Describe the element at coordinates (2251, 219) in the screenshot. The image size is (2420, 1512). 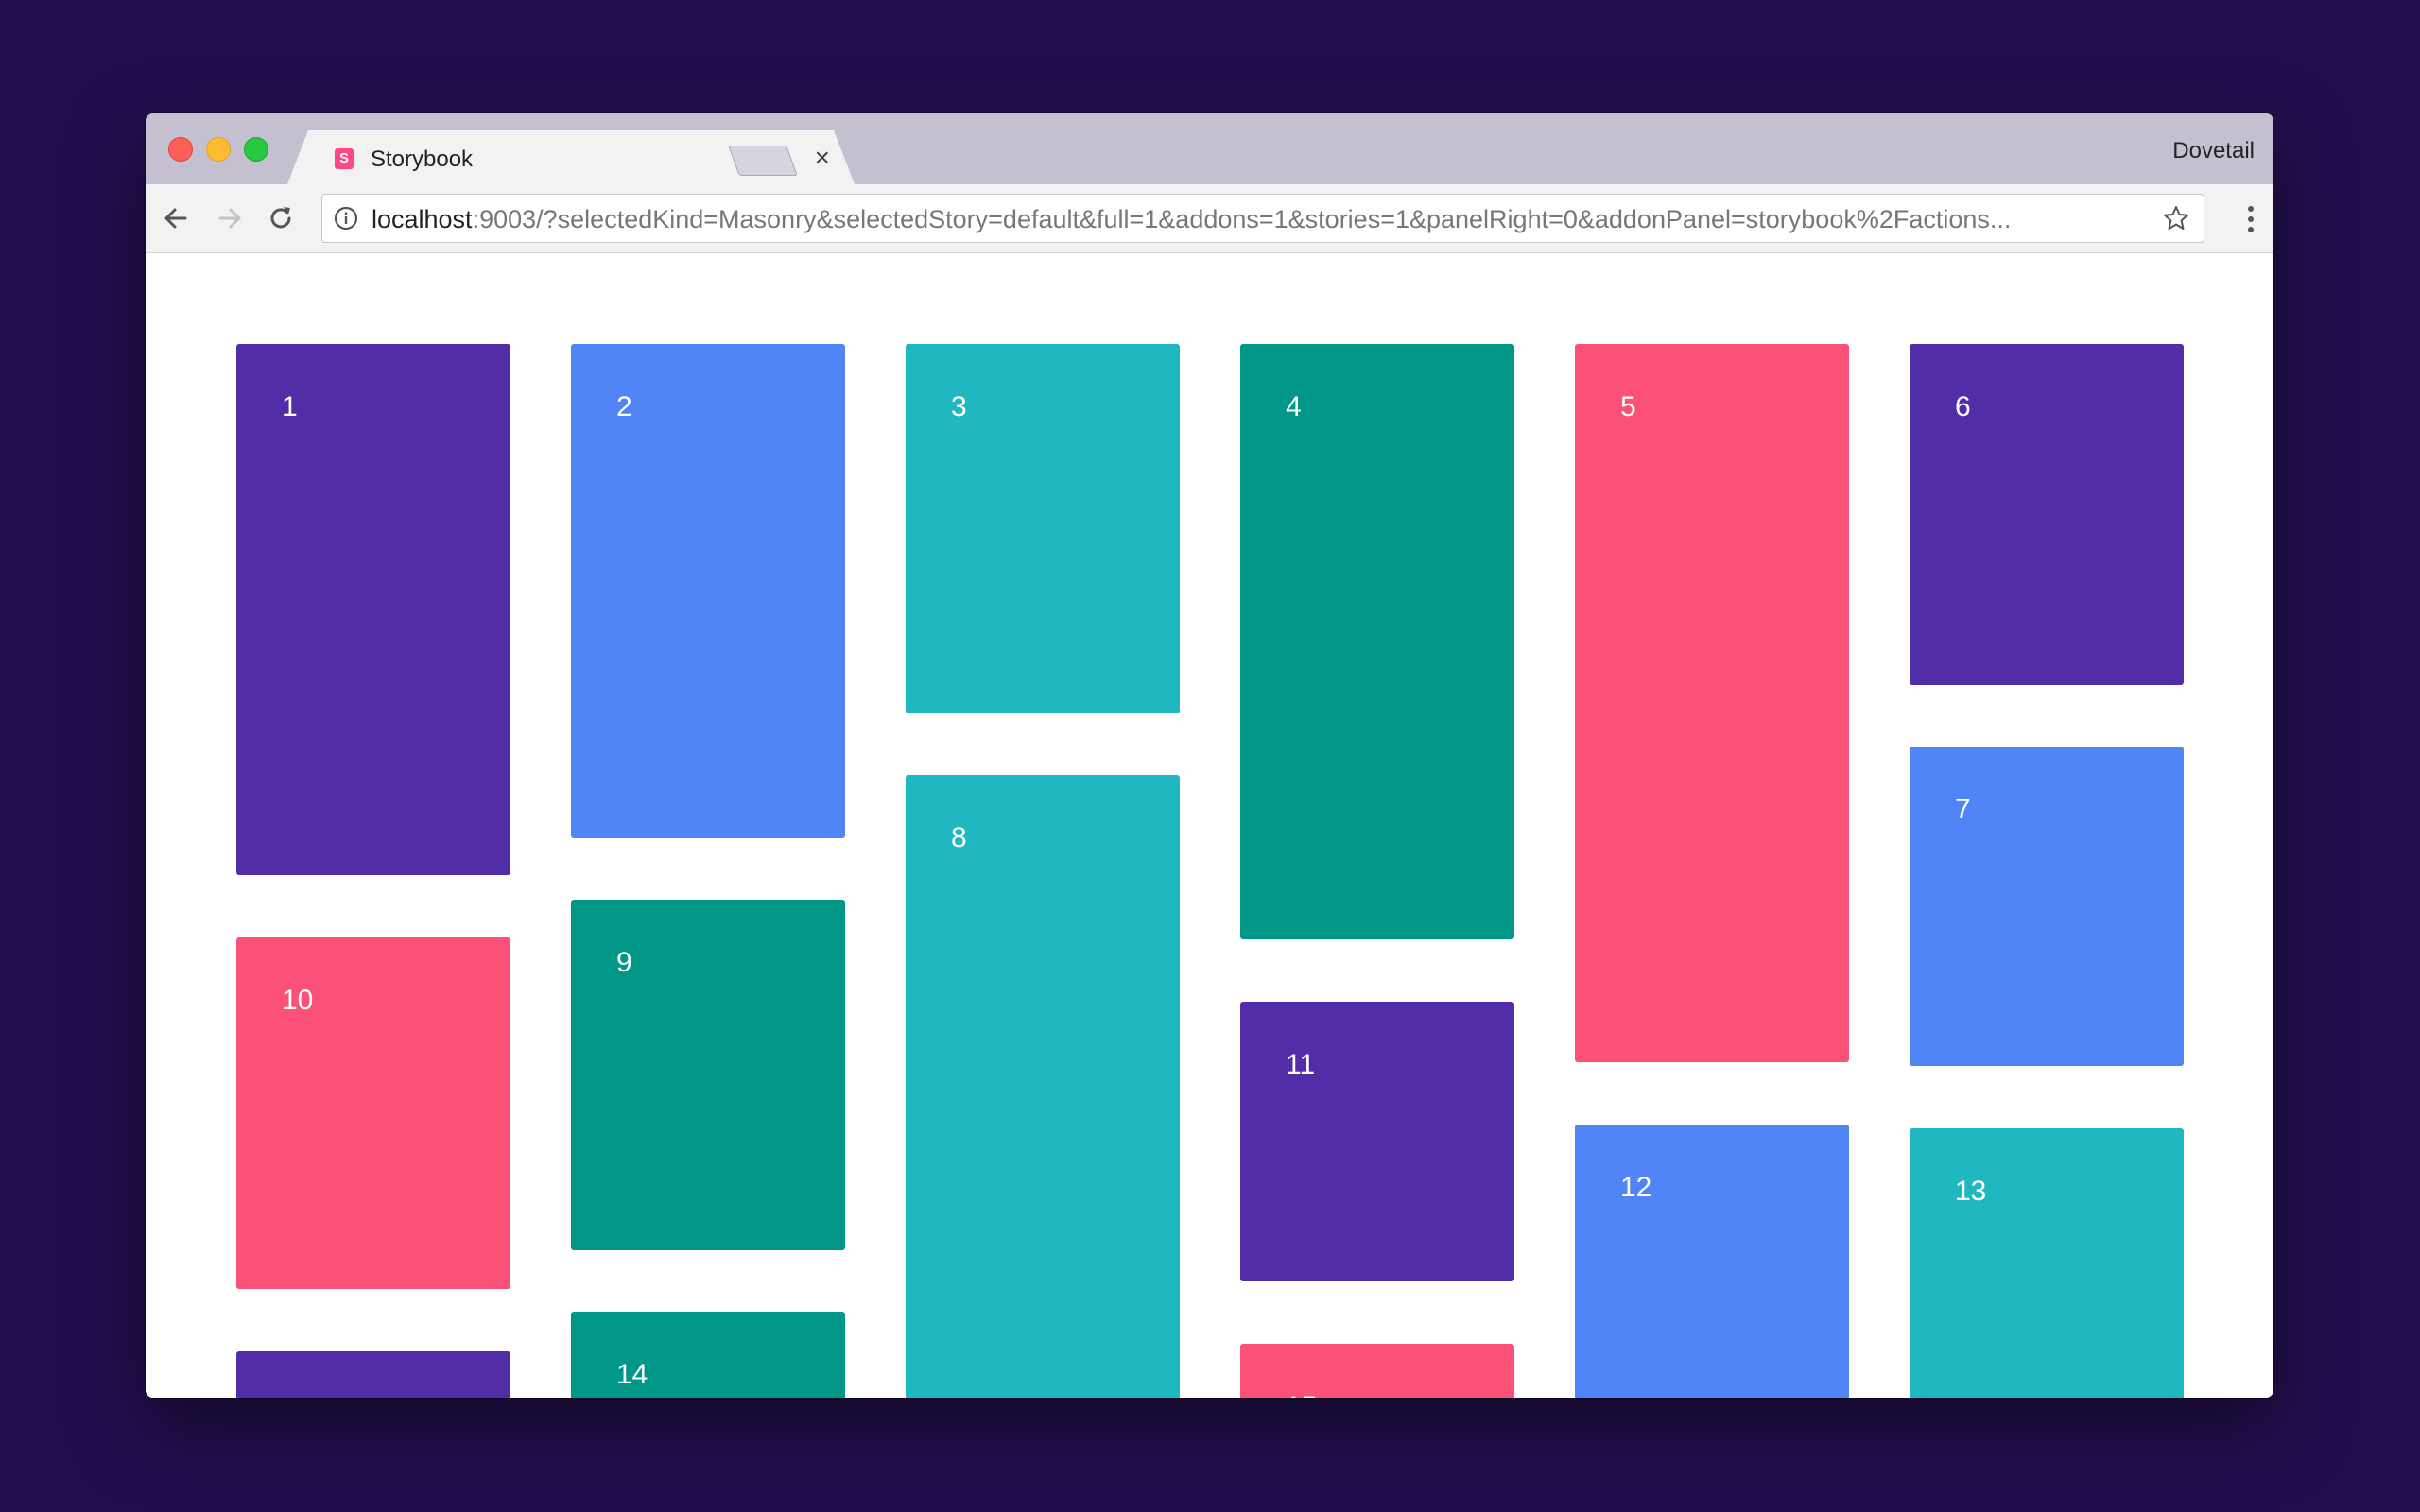
I see `kebab-menu-icon` at that location.